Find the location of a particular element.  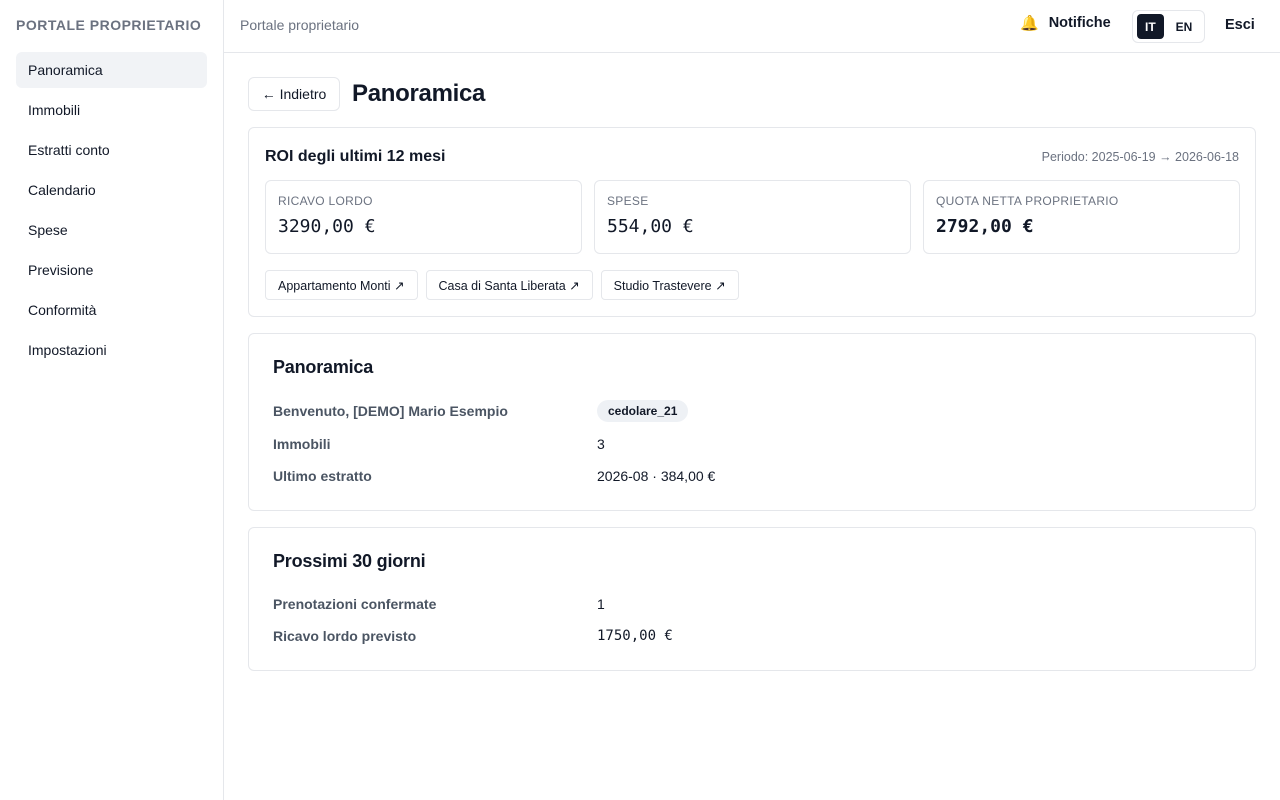

topbar-title: Portale proprietario is located at coordinates (300, 25).